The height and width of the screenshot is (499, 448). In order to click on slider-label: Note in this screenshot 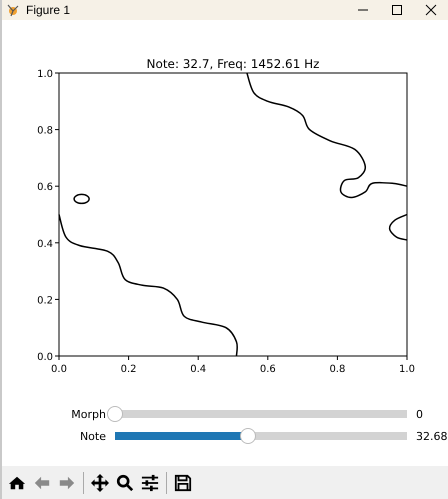, I will do `click(93, 436)`.